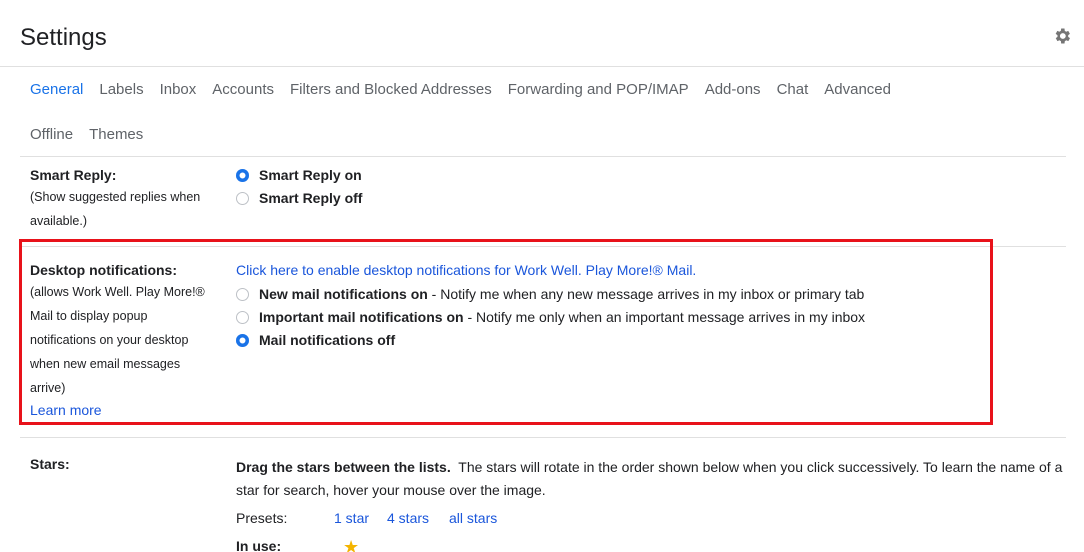  What do you see at coordinates (242, 198) in the screenshot?
I see `radio-unchecked-icon` at bounding box center [242, 198].